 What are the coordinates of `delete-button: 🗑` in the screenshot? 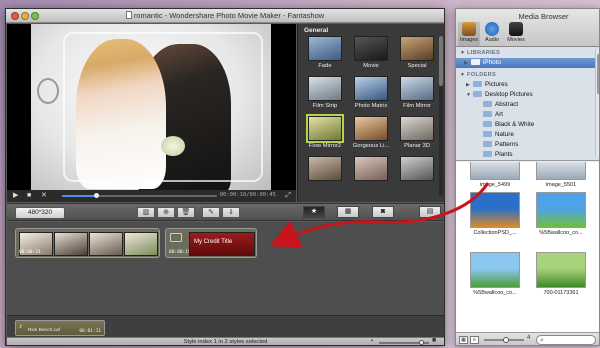 It's located at (186, 212).